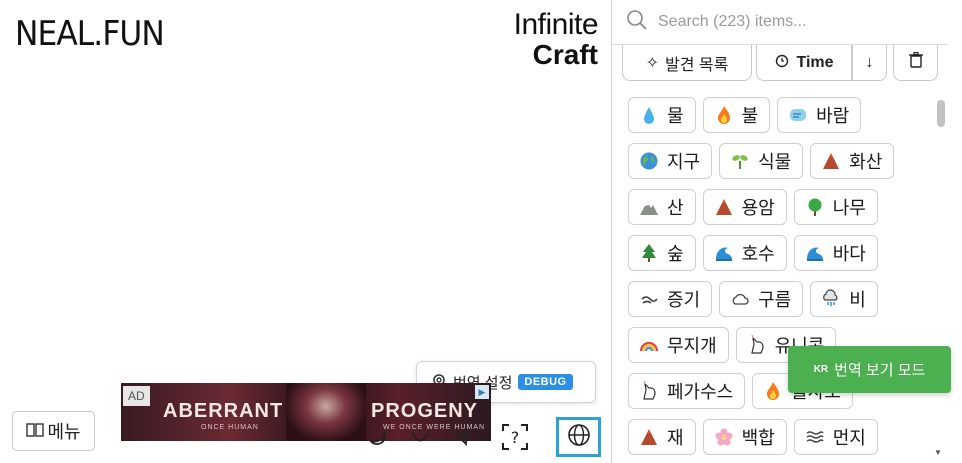 This screenshot has width=962, height=463. I want to click on item-chip: 구름, so click(761, 299).